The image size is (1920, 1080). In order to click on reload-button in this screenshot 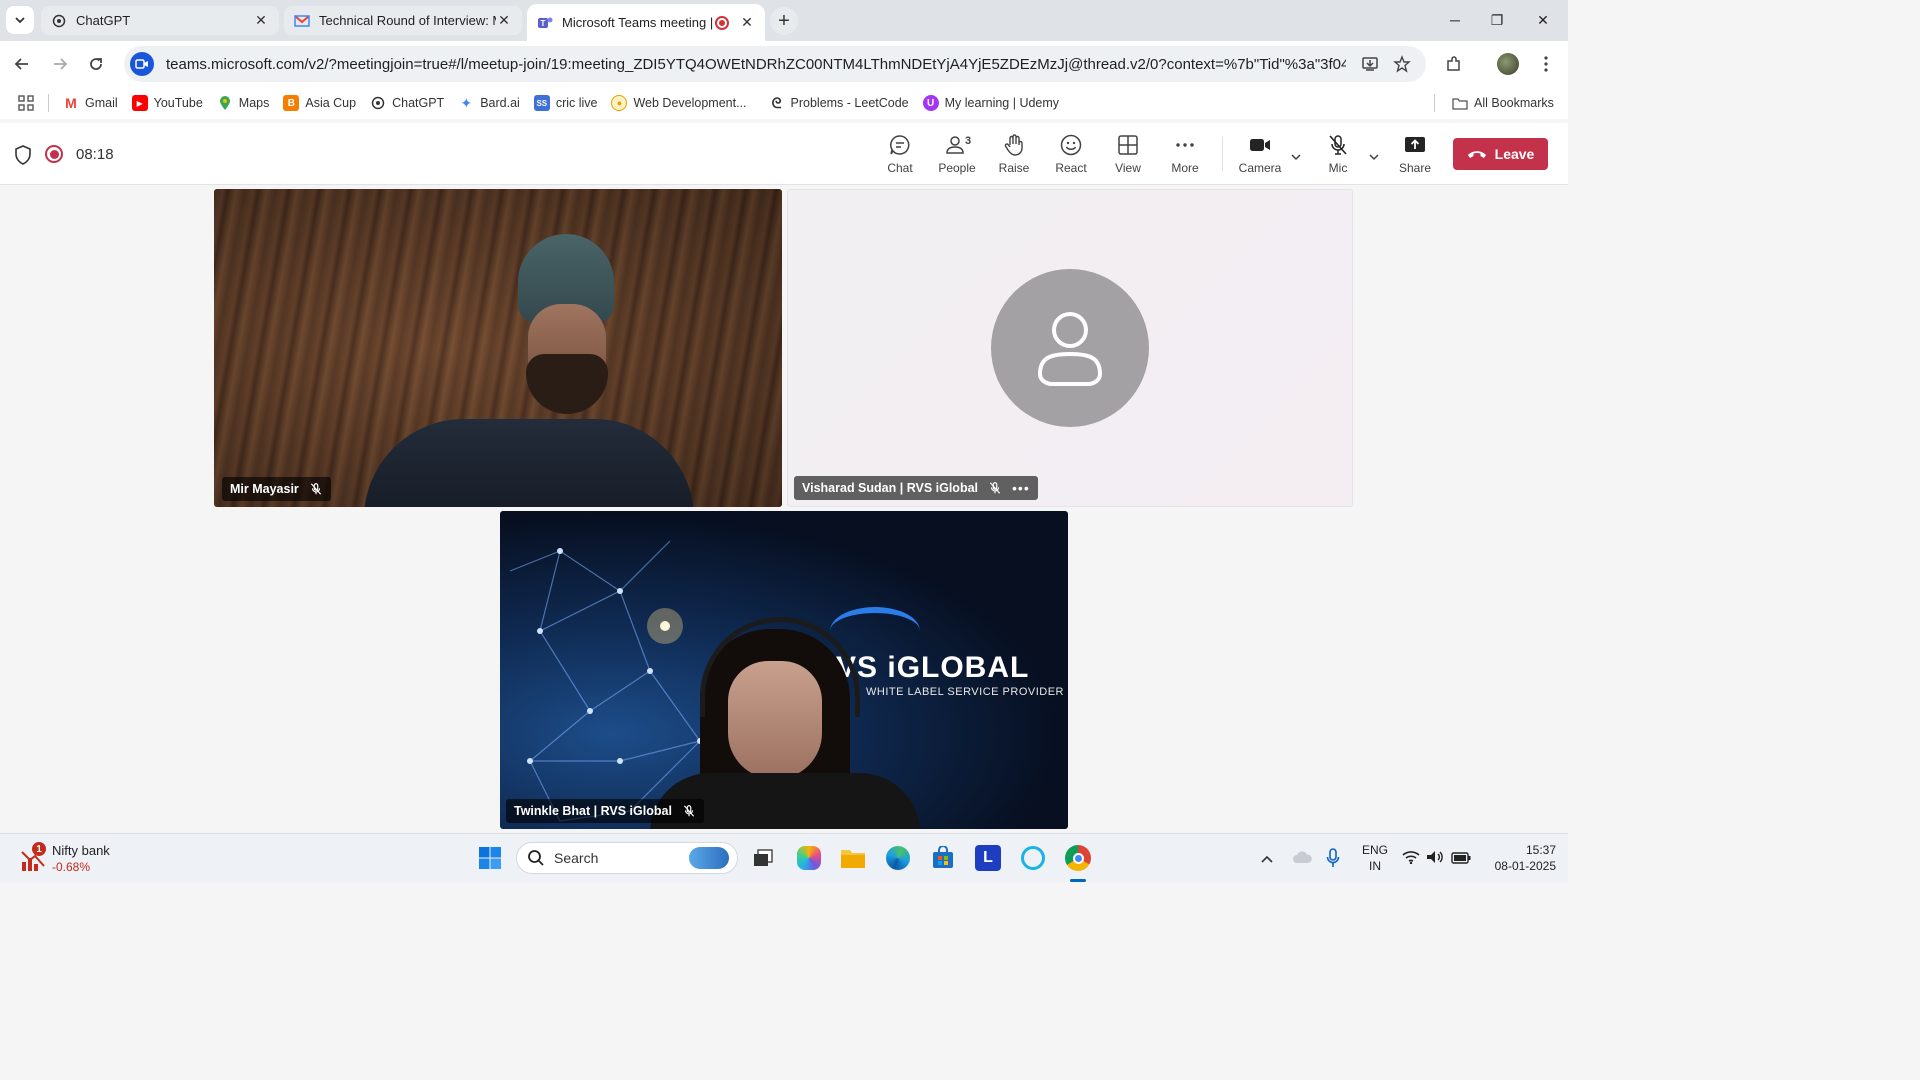, I will do `click(96, 64)`.